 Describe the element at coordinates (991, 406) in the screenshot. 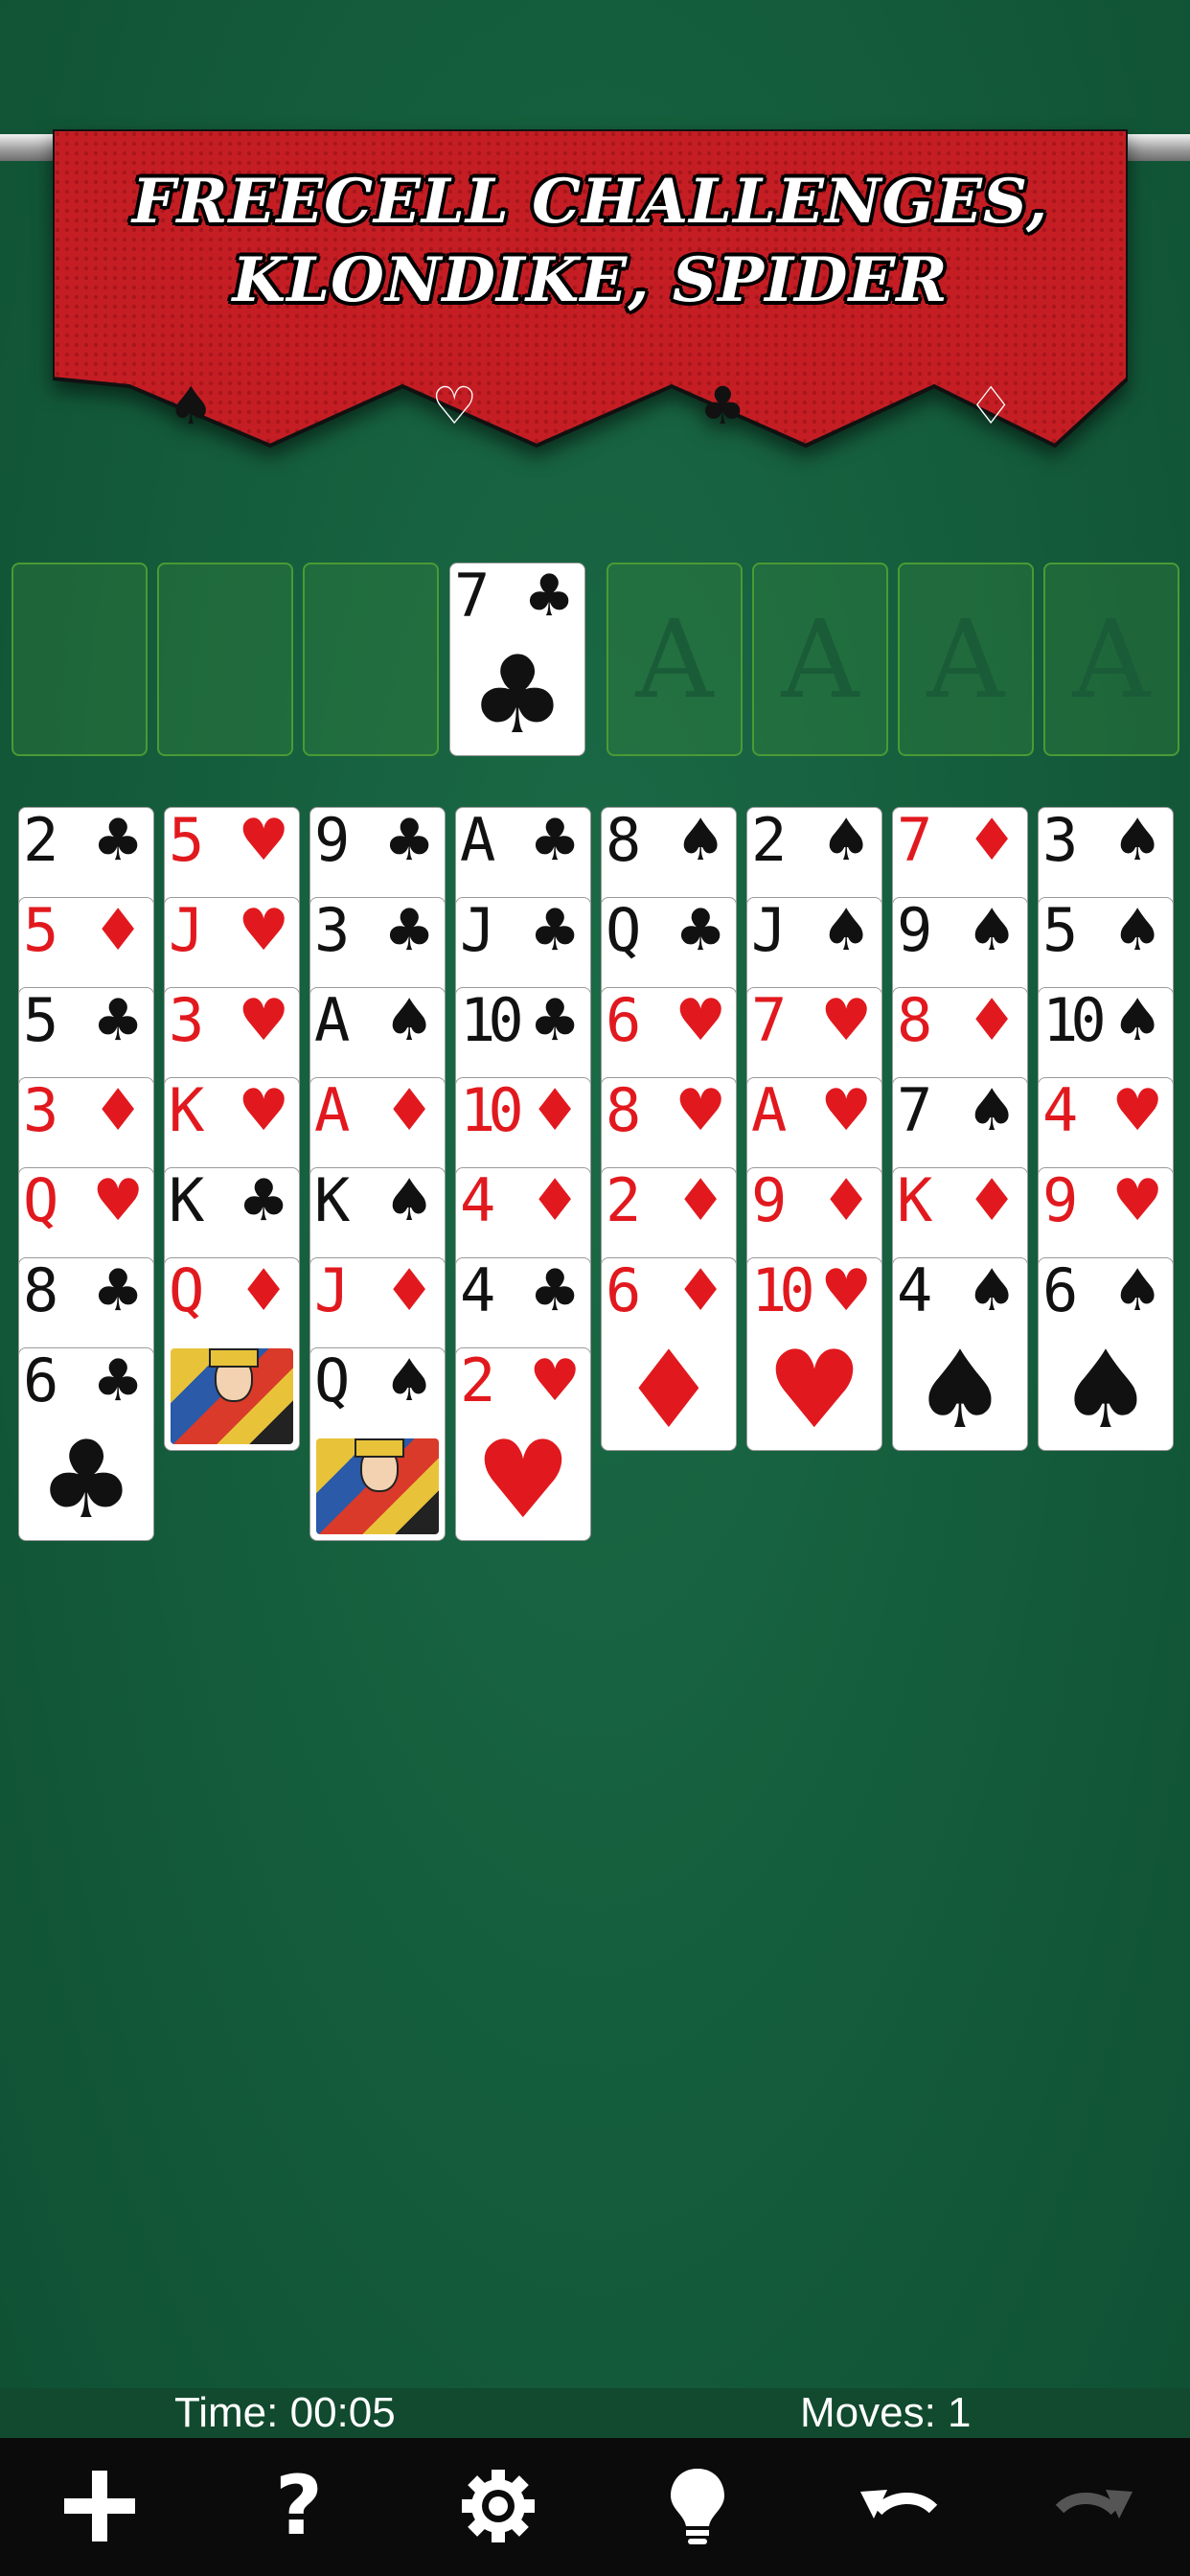

I see `diamond-icon: ♢` at that location.